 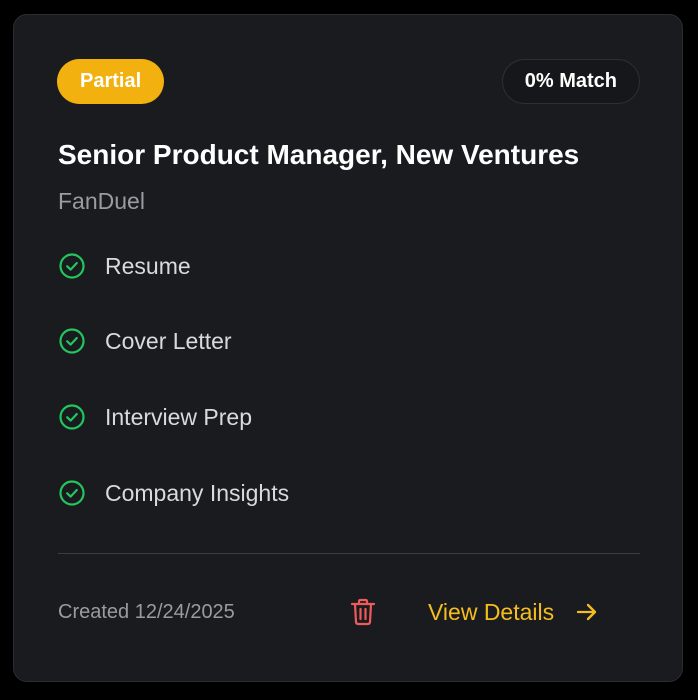 What do you see at coordinates (319, 154) in the screenshot?
I see `job-title: Senior Product Manager, New Ventures` at bounding box center [319, 154].